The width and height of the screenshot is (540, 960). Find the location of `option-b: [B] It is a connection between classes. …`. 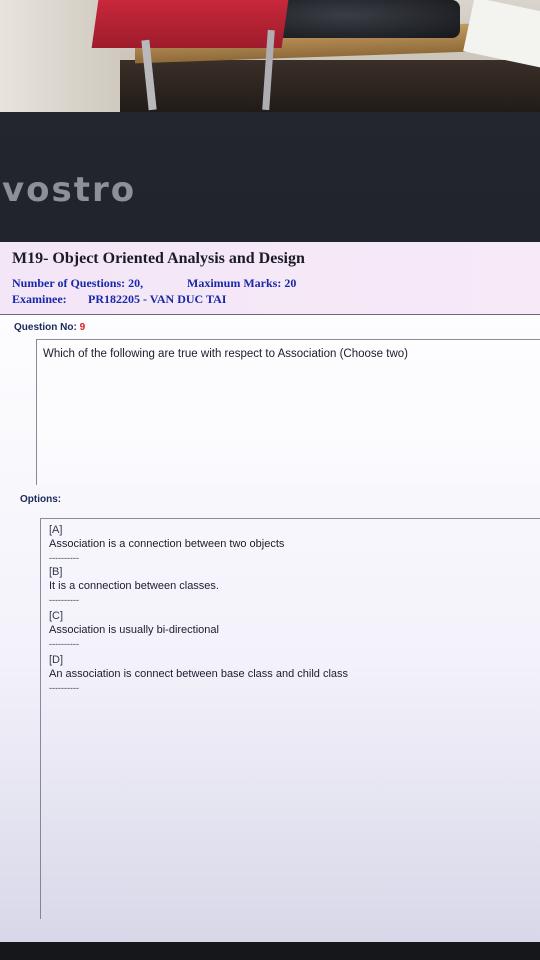

option-b: [B] It is a connection between classes. … is located at coordinates (134, 586).